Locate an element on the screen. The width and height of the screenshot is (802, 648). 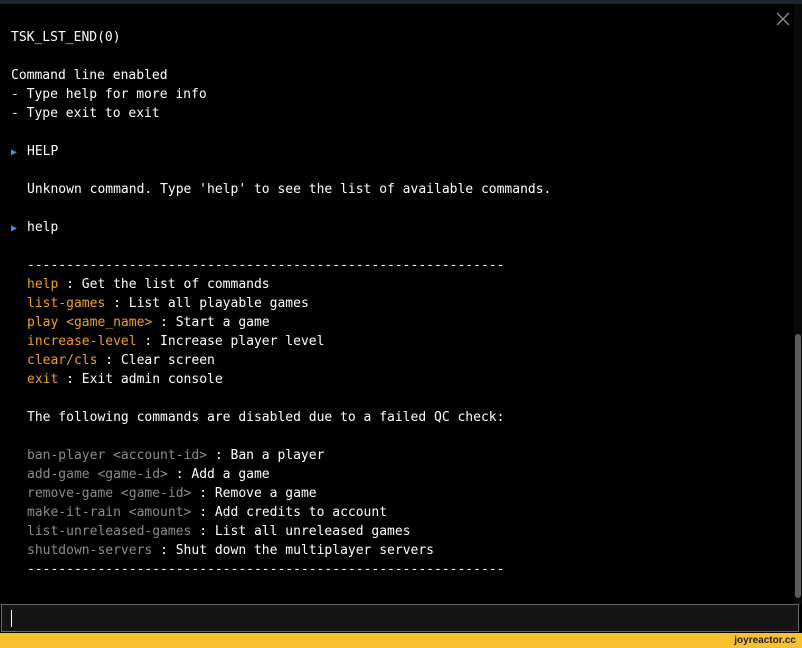
prompt-line: ▶ help is located at coordinates (396, 227).